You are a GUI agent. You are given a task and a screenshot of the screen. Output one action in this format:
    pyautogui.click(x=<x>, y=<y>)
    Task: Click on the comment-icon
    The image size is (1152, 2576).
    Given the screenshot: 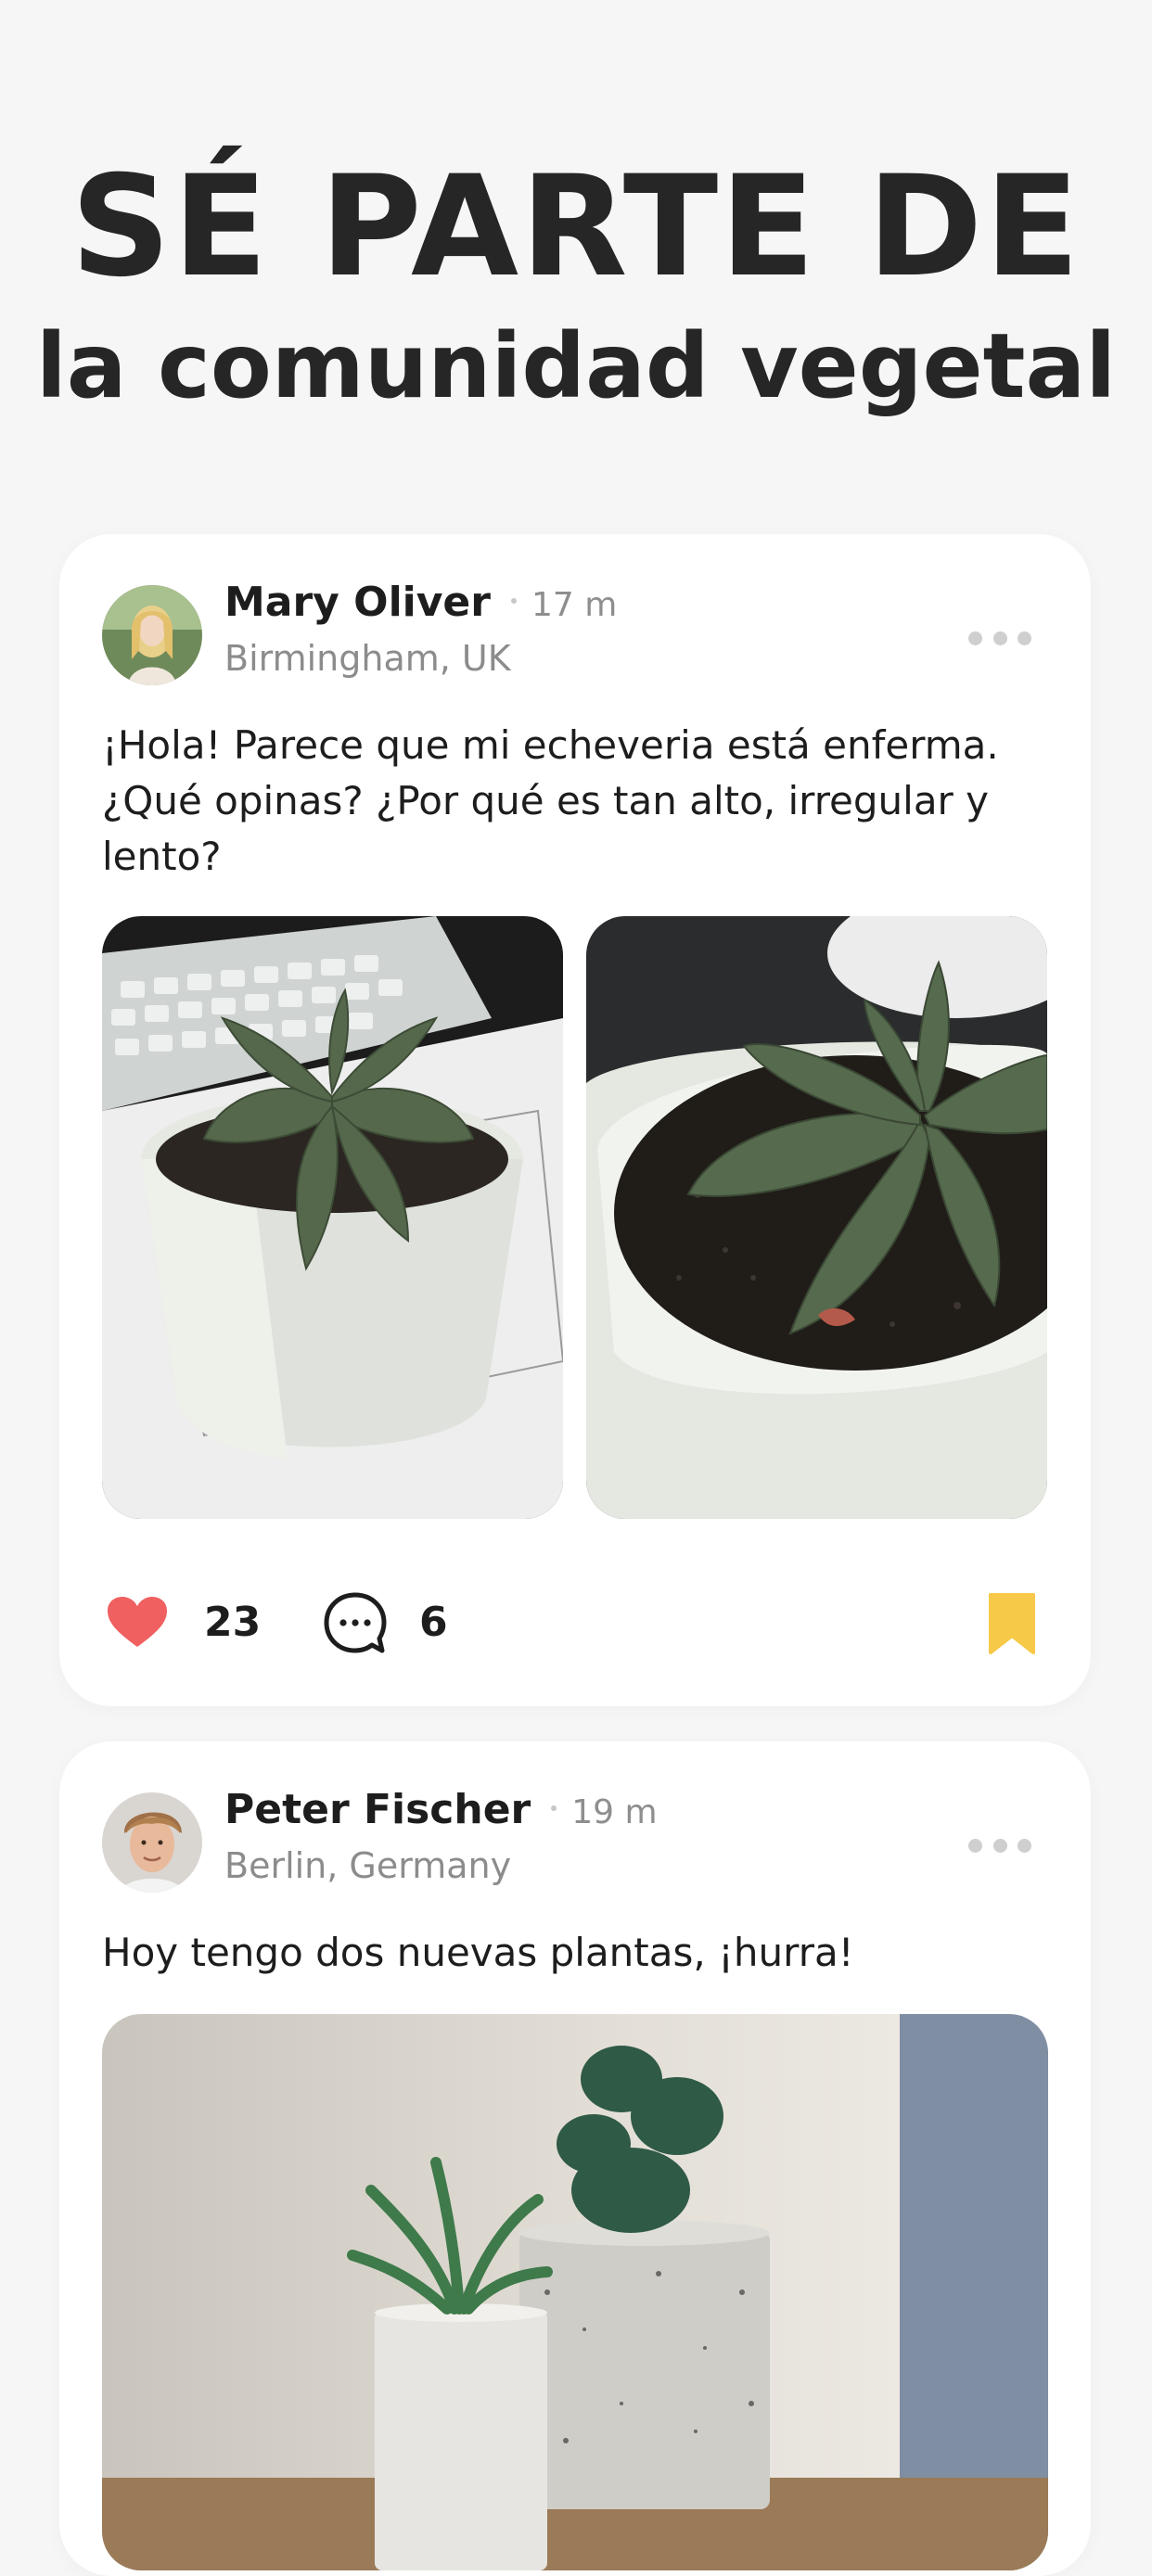 What is the action you would take?
    pyautogui.click(x=355, y=1624)
    